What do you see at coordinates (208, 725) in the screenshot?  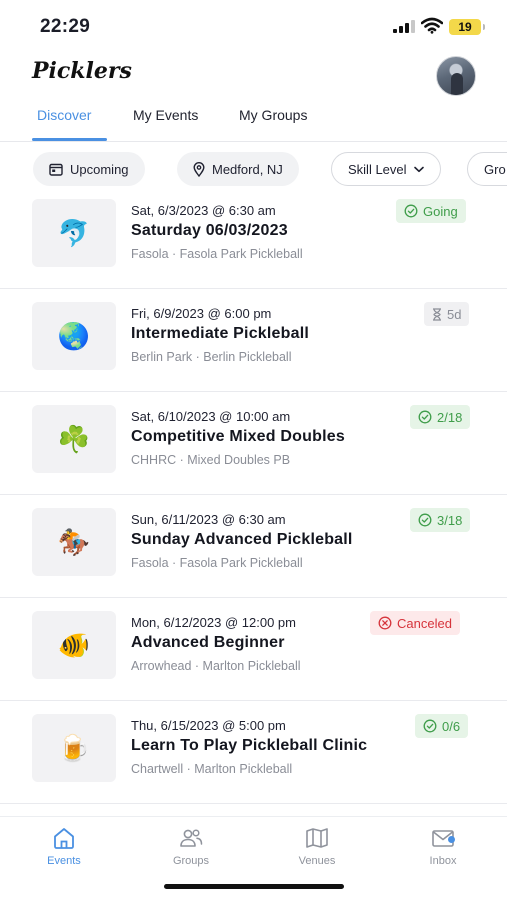 I see `event-date: Thu, 6/15/2023 @ 5:00 pm` at bounding box center [208, 725].